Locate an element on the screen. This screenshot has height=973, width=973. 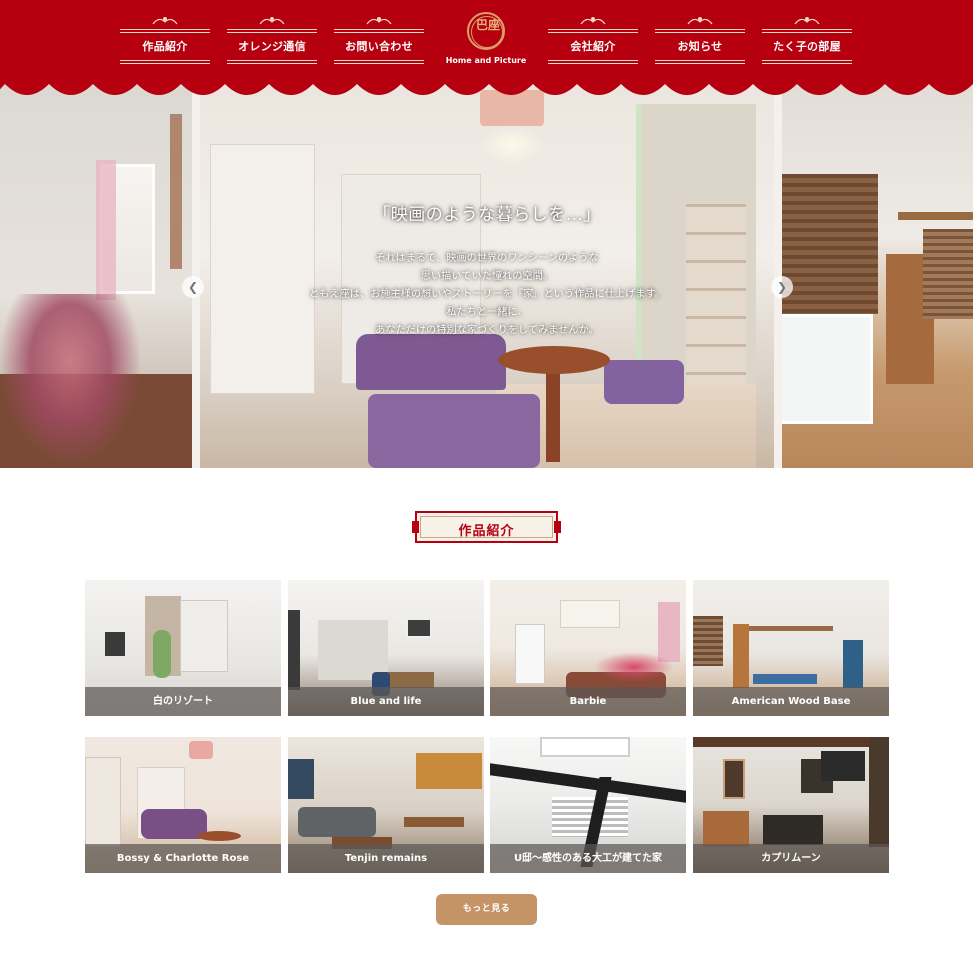
chevron-left-icon: ❮ is located at coordinates (193, 287).